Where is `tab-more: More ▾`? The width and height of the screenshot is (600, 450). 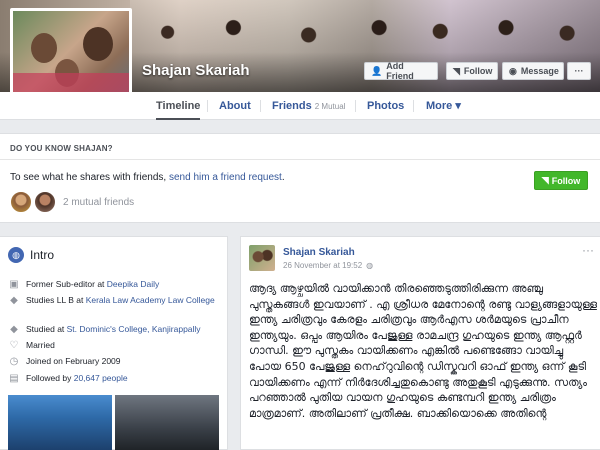
tab-more: More ▾ is located at coordinates (443, 106).